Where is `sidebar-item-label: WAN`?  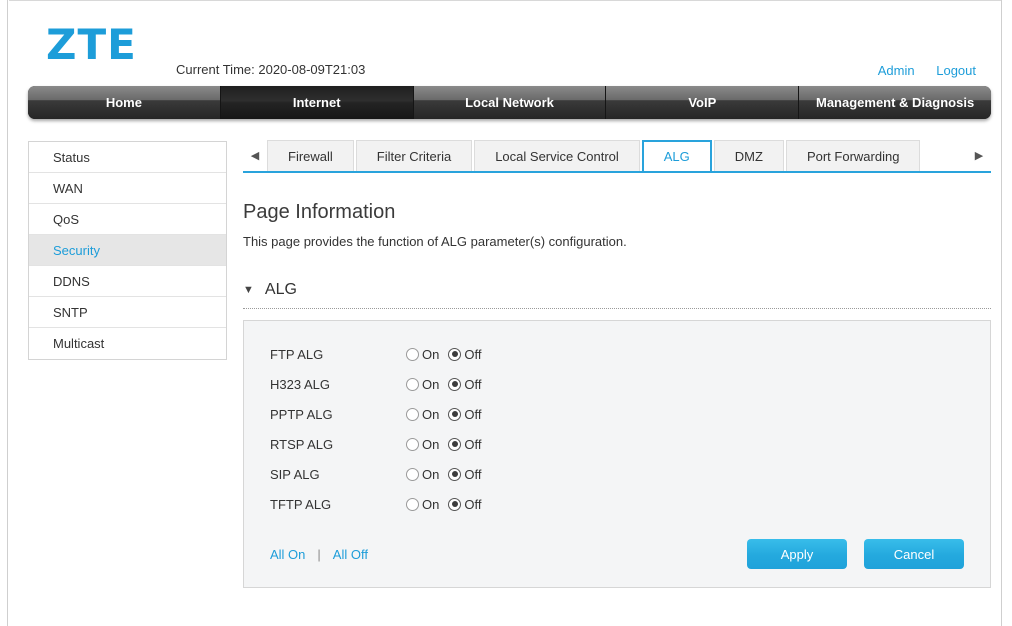 sidebar-item-label: WAN is located at coordinates (68, 188).